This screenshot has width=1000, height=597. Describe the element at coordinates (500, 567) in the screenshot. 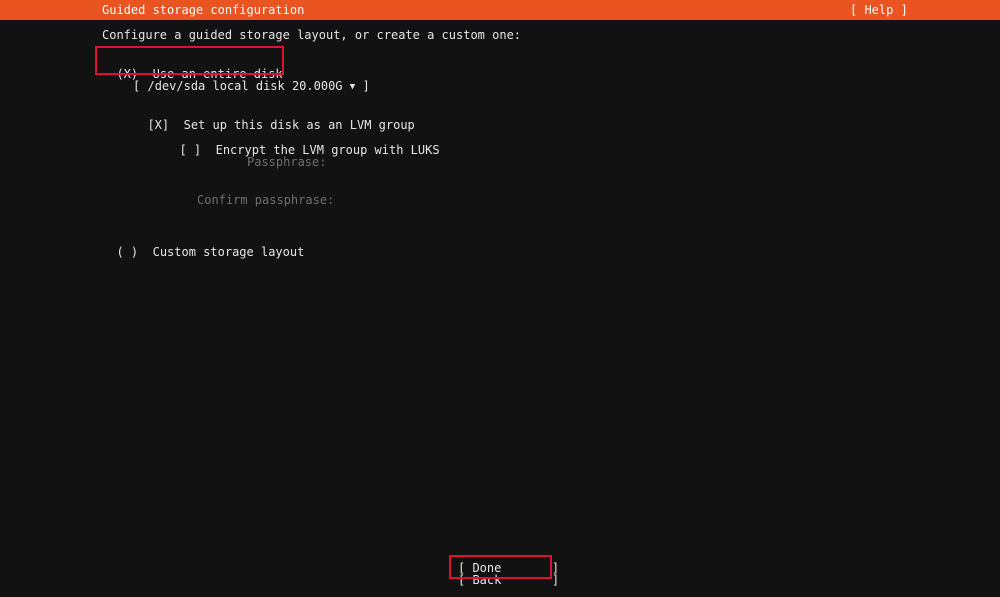

I see `done-highlight` at that location.